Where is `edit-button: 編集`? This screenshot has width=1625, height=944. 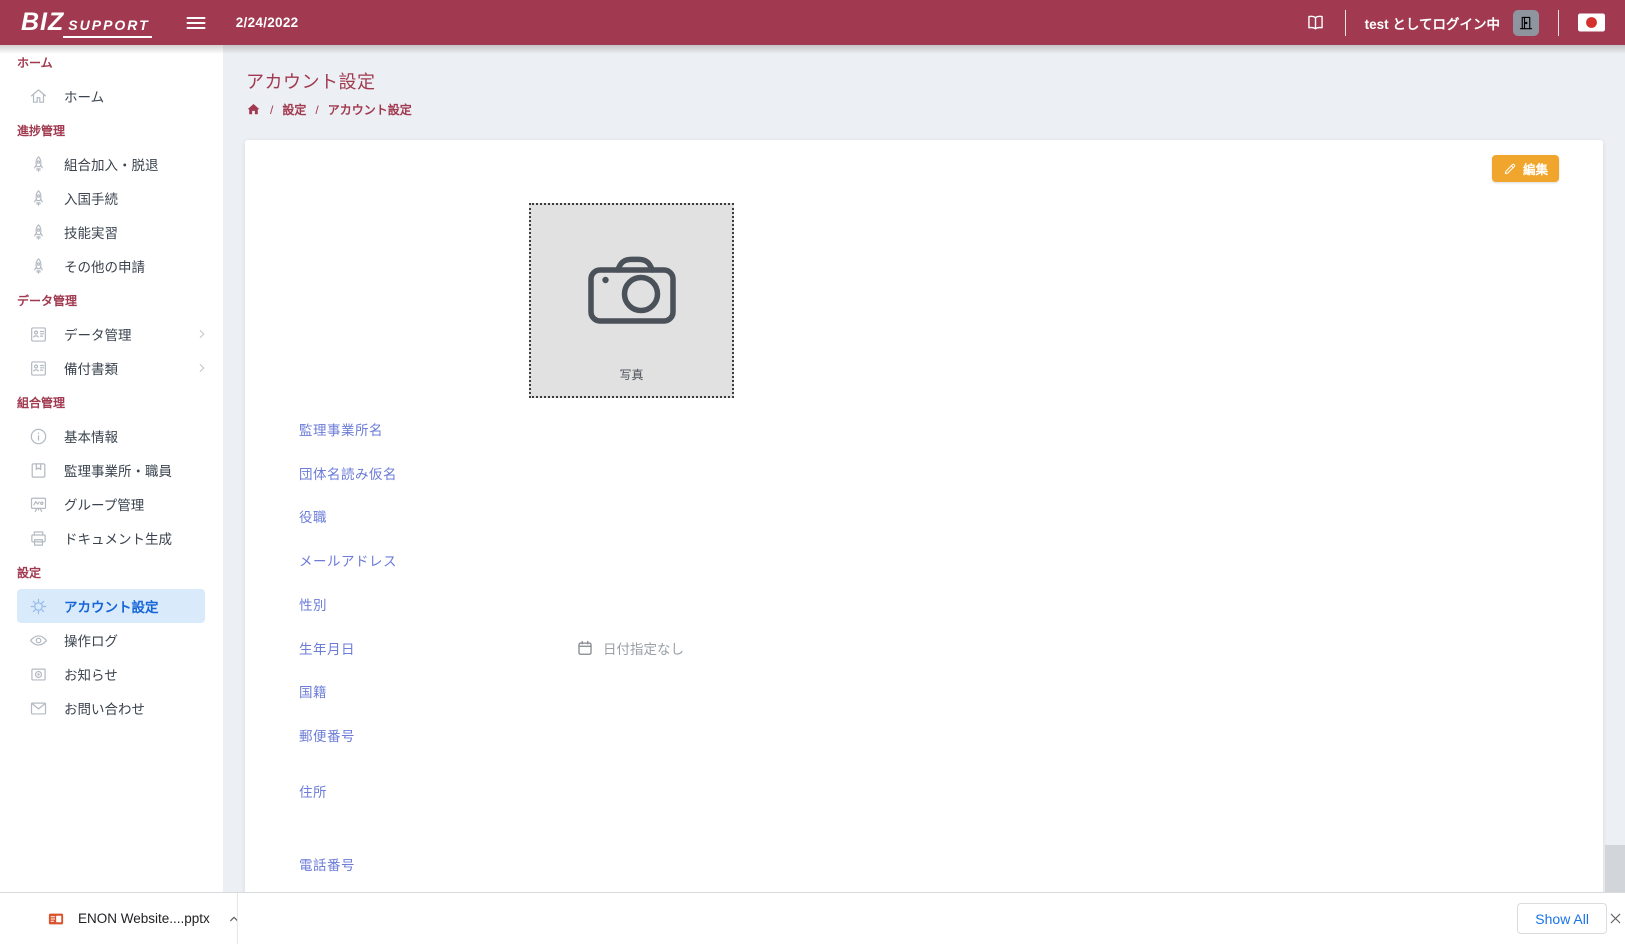
edit-button: 編集 is located at coordinates (1525, 168).